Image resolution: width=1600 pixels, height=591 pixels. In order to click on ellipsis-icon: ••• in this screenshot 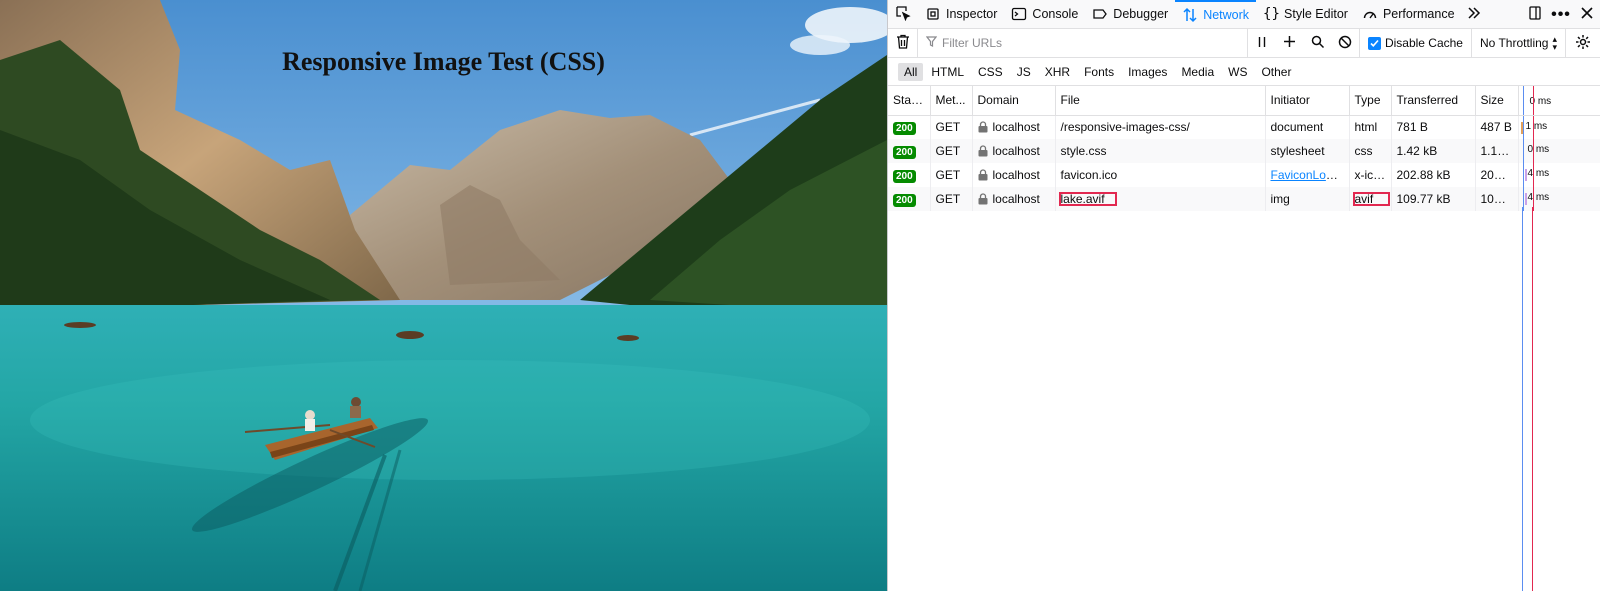, I will do `click(1561, 14)`.